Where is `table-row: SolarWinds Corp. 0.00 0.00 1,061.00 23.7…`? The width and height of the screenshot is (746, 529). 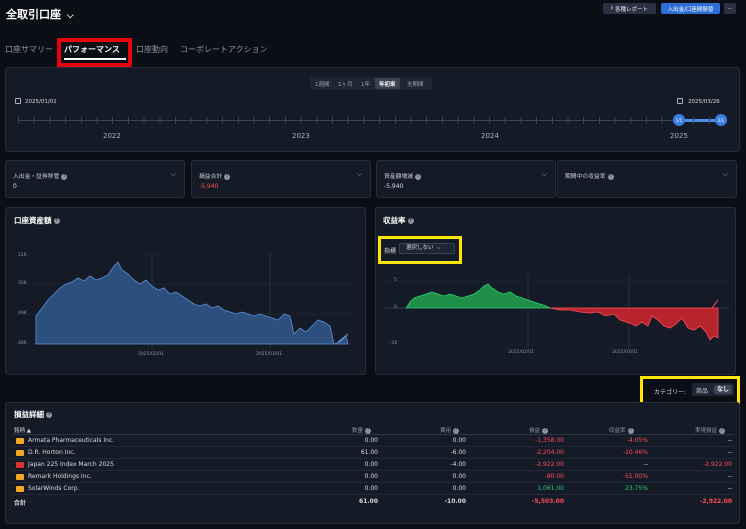
table-row: SolarWinds Corp. 0.00 0.00 1,061.00 23.7… is located at coordinates (373, 489).